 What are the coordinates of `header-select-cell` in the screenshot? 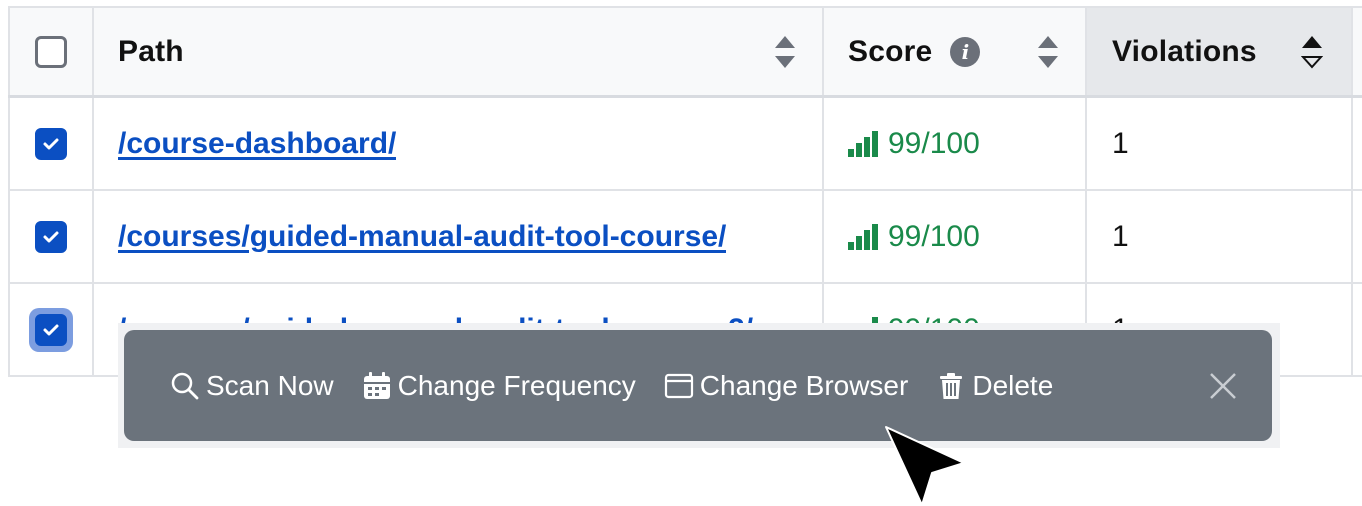 It's located at (50, 51).